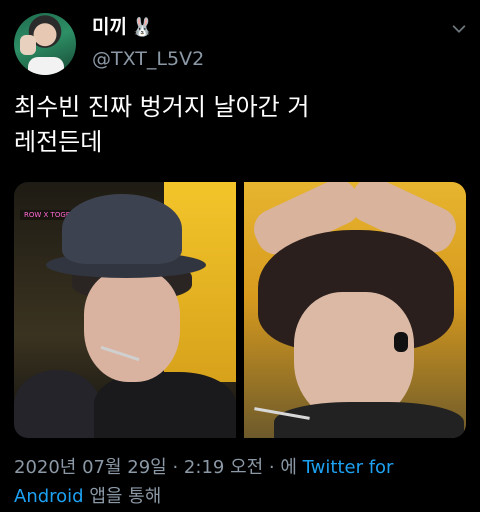  Describe the element at coordinates (45, 44) in the screenshot. I see `avatar` at that location.